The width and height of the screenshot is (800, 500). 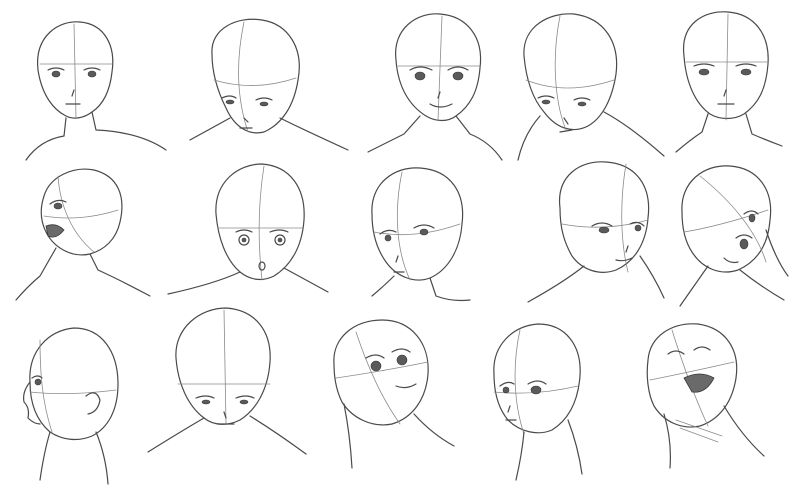 What do you see at coordinates (421, 234) in the screenshot?
I see `head-sketch-three-quarter-calm` at bounding box center [421, 234].